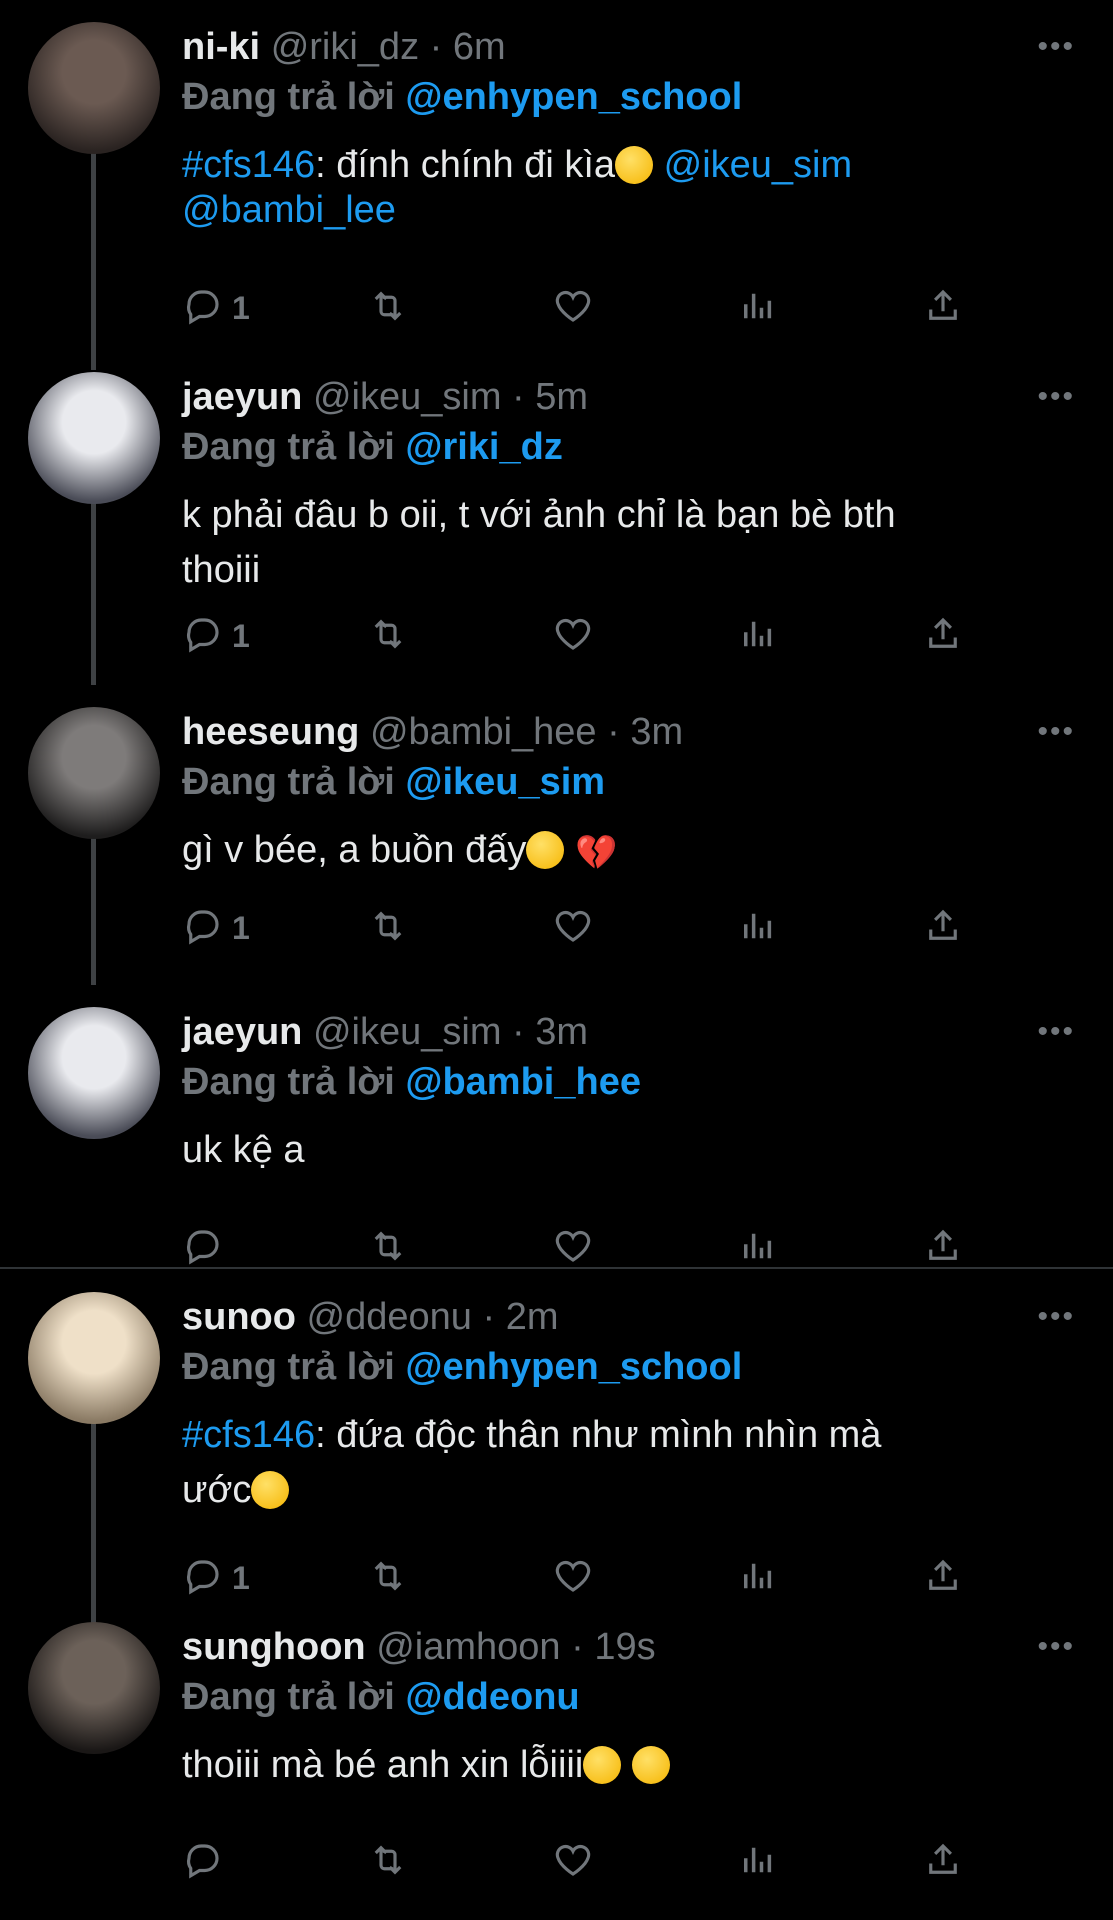 The height and width of the screenshot is (1920, 1113). I want to click on mention-link: @ikeu_sim, so click(758, 165).